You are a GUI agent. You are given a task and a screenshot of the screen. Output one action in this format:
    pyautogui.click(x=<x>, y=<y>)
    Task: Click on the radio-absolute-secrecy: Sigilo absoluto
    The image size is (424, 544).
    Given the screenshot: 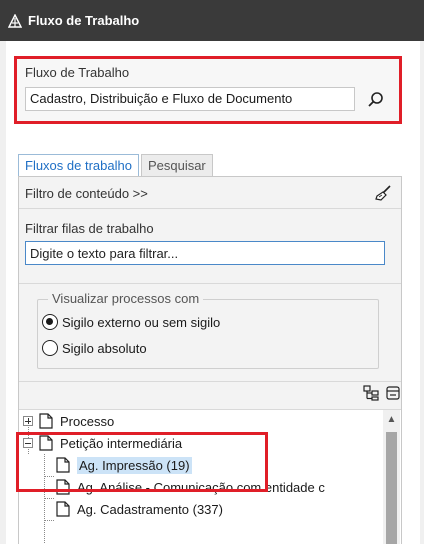 What is the action you would take?
    pyautogui.click(x=94, y=348)
    